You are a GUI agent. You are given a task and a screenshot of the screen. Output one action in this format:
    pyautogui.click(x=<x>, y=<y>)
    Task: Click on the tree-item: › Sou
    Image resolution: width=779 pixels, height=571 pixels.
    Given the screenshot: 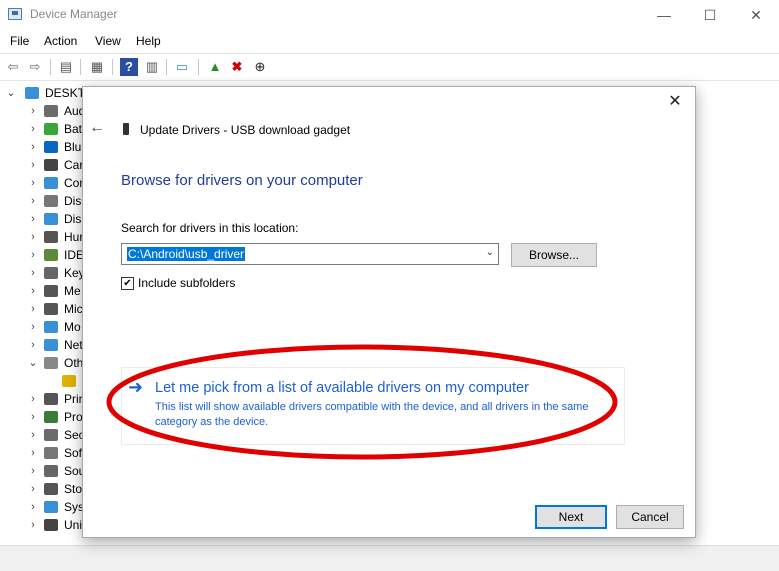 What is the action you would take?
    pyautogui.click(x=45, y=471)
    